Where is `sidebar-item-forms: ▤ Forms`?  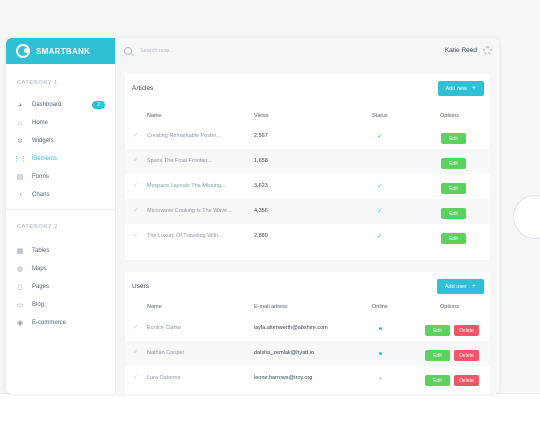
sidebar-item-forms: ▤ Forms is located at coordinates (61, 177).